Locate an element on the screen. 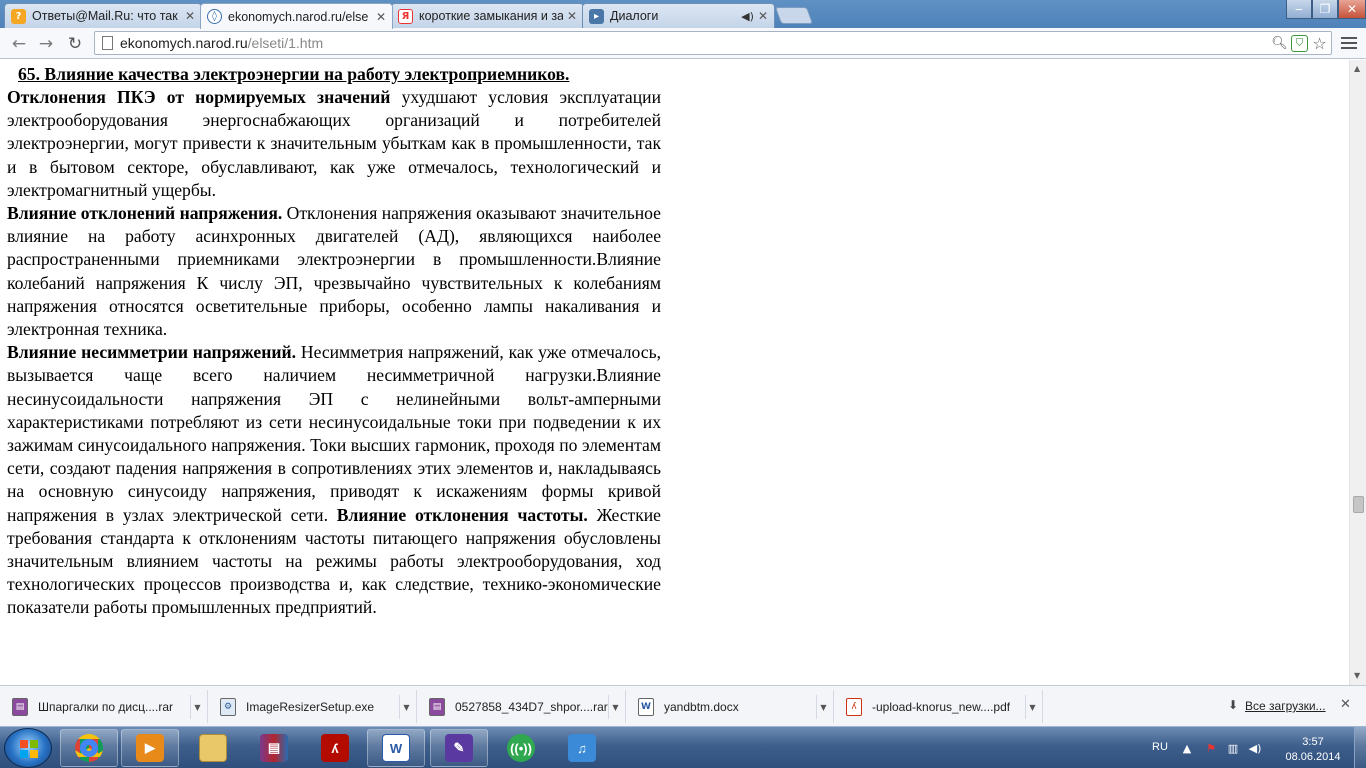 The height and width of the screenshot is (768, 1366). url-text: ekonomych.narod.ru/elseti/1.htm is located at coordinates (221, 43).